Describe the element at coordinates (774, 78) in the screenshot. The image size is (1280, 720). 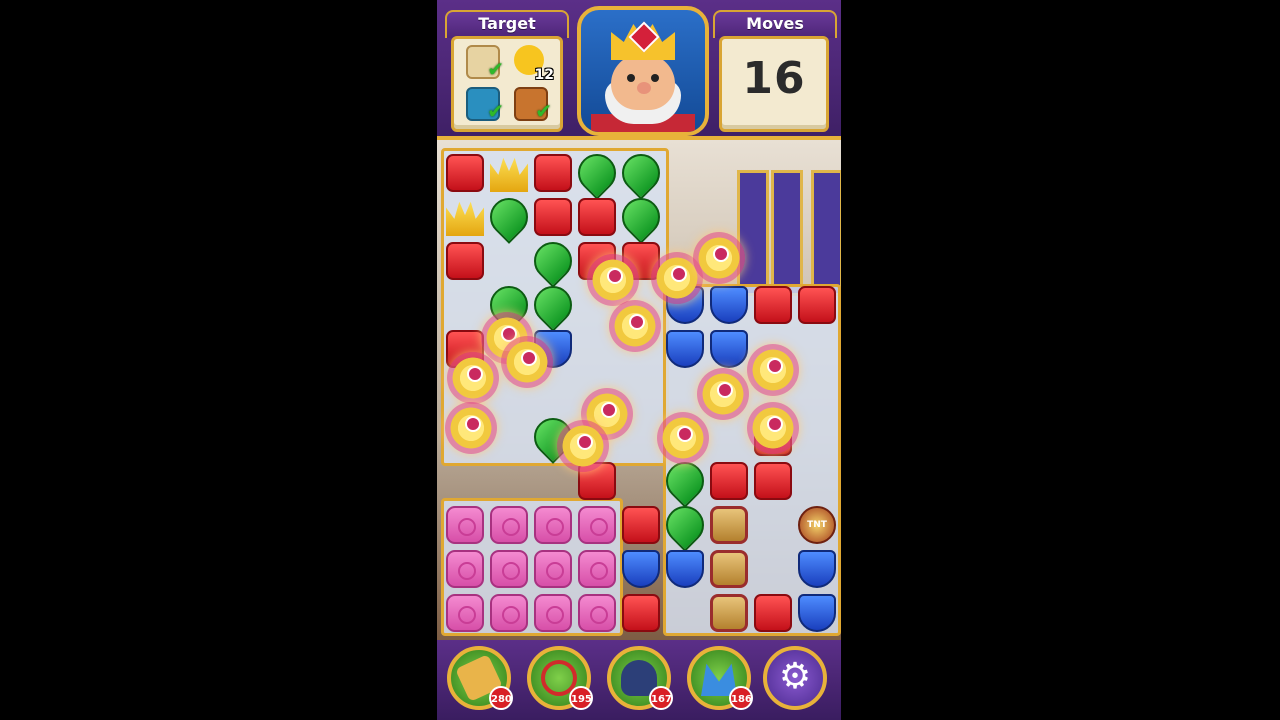
I see `moves-counter: 16` at that location.